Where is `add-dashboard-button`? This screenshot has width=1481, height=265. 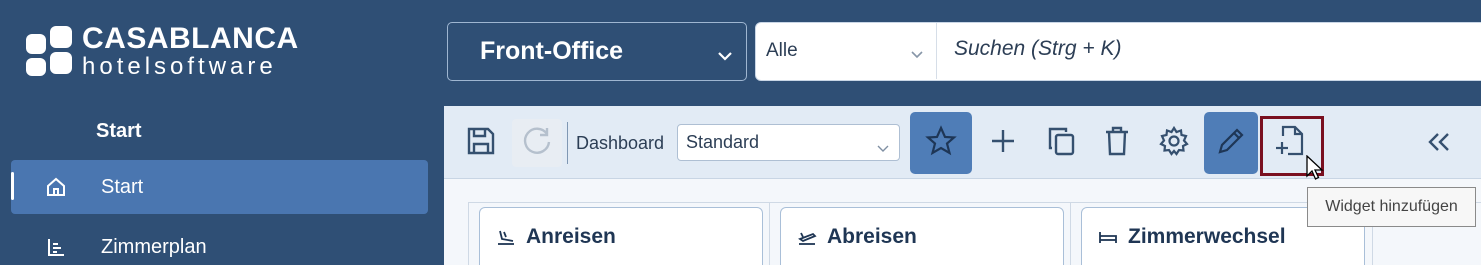 add-dashboard-button is located at coordinates (1003, 143).